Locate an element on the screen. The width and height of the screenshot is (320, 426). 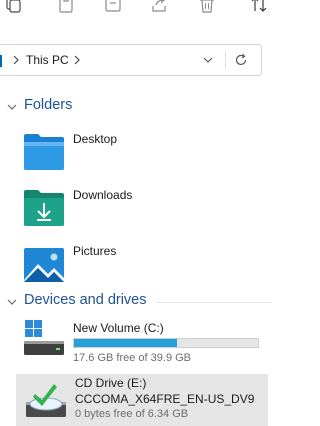
share-icon is located at coordinates (159, 8).